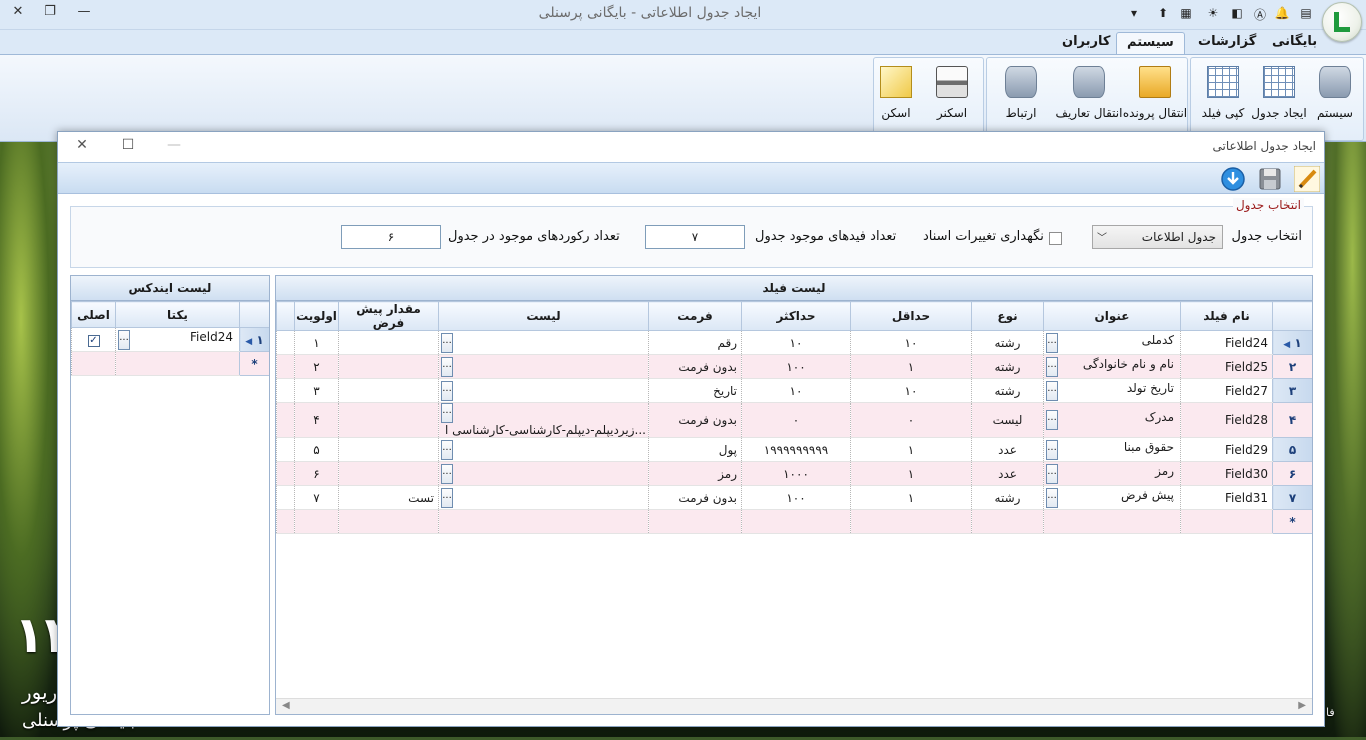 The height and width of the screenshot is (740, 1366). I want to click on record-count-input: ۶, so click(391, 237).